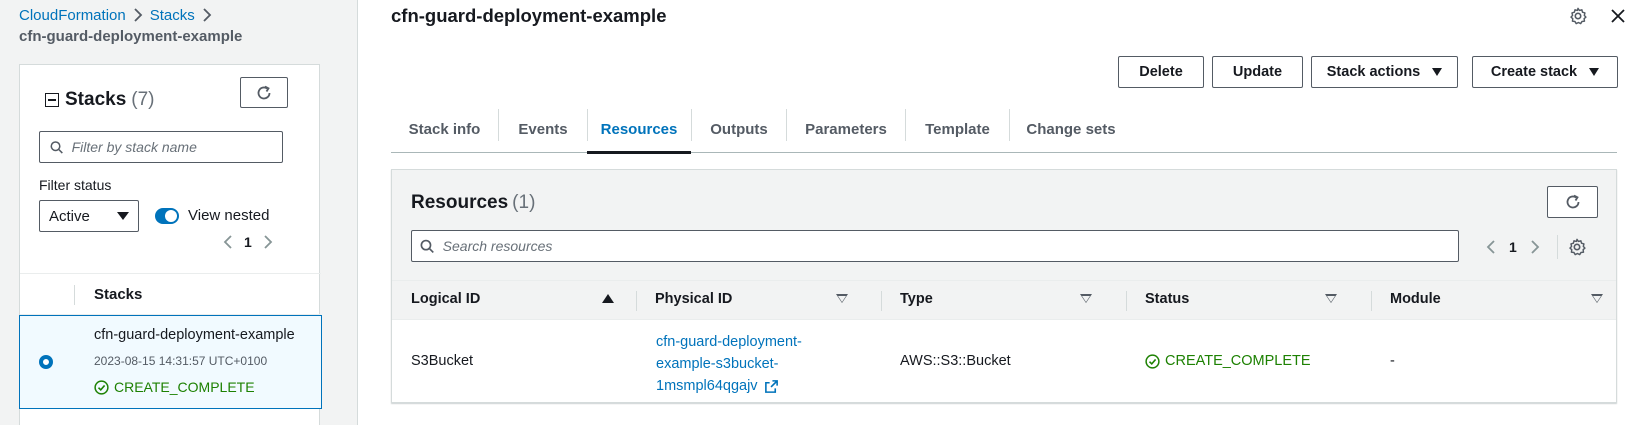  What do you see at coordinates (693, 299) in the screenshot?
I see `column-physical-id: Physical ID` at bounding box center [693, 299].